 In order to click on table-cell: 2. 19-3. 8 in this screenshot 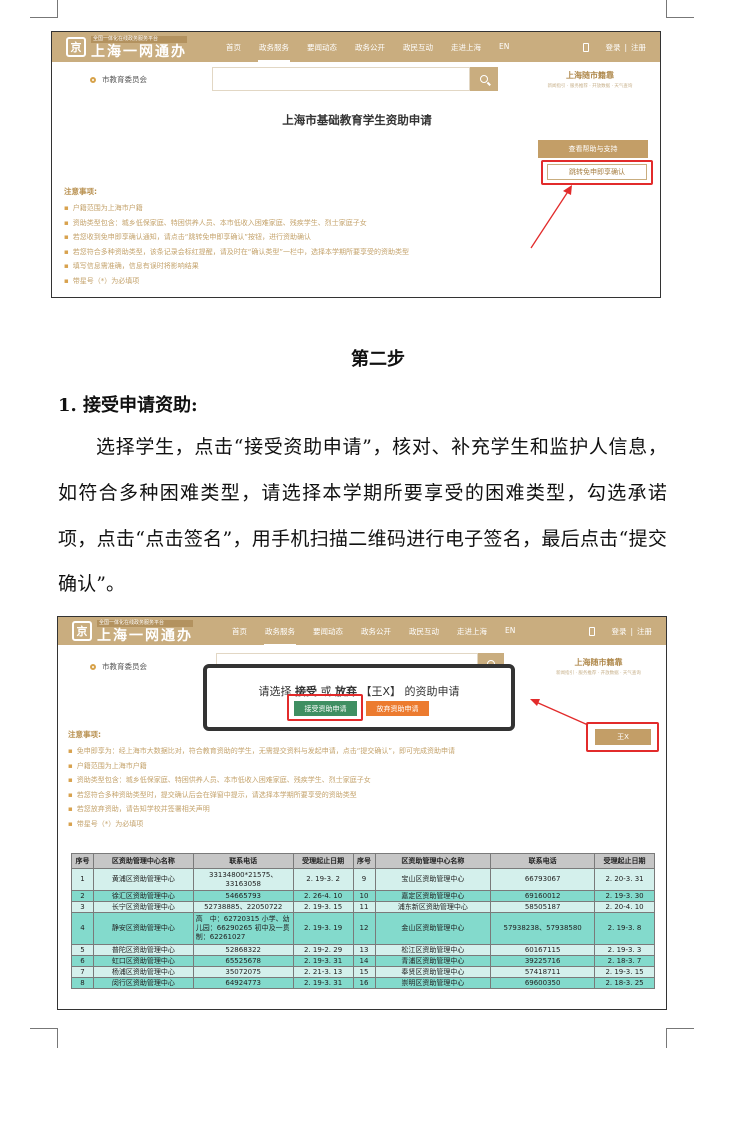, I will do `click(624, 928)`.